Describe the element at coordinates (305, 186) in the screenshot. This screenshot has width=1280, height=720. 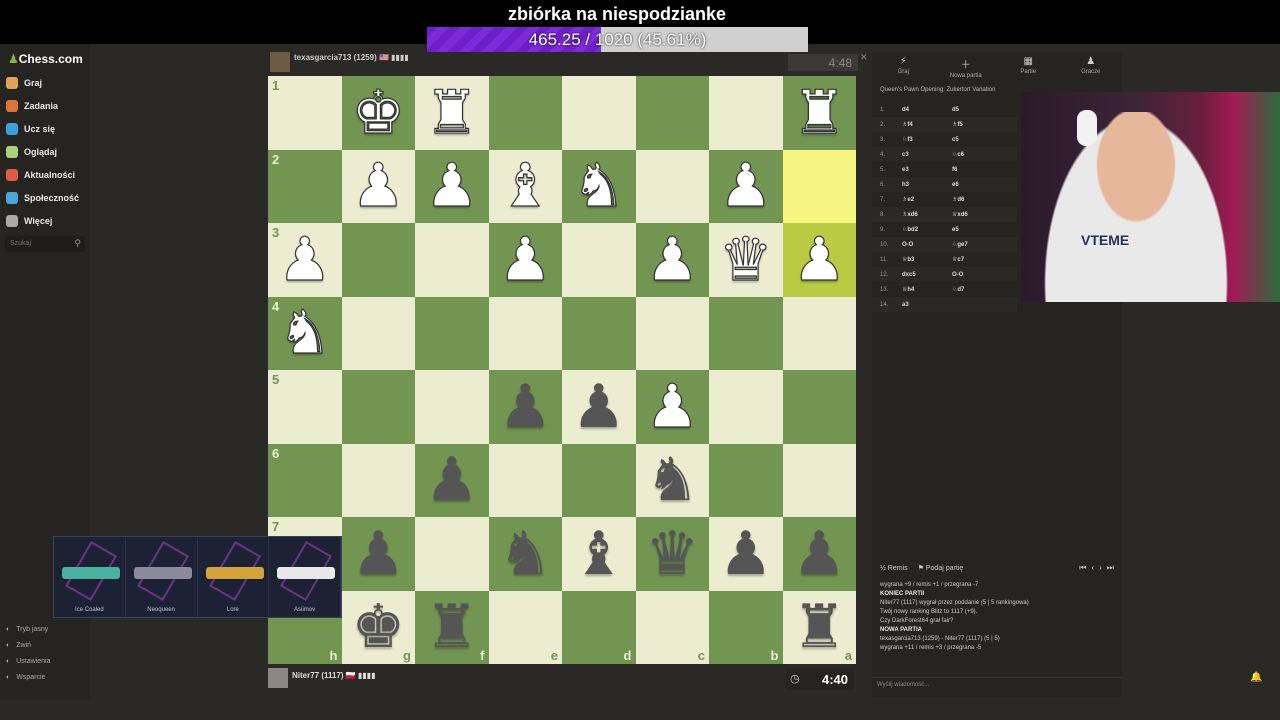
I see `board-square: 2` at that location.